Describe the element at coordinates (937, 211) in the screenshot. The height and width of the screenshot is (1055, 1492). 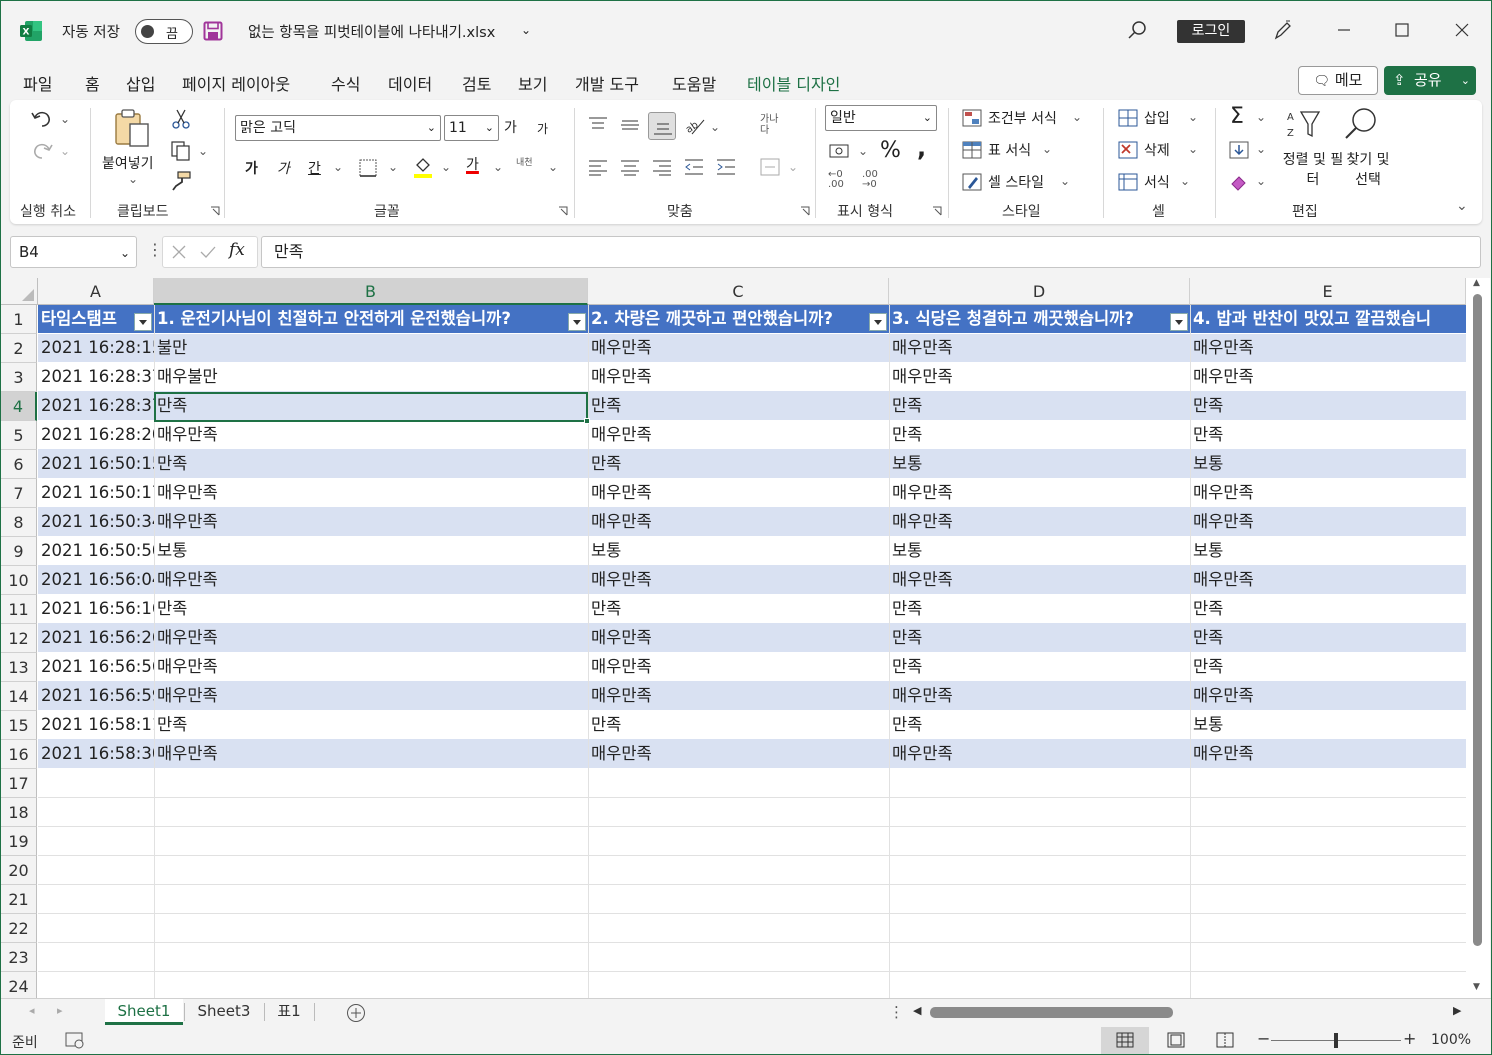
I see `number-launcher-icon` at that location.